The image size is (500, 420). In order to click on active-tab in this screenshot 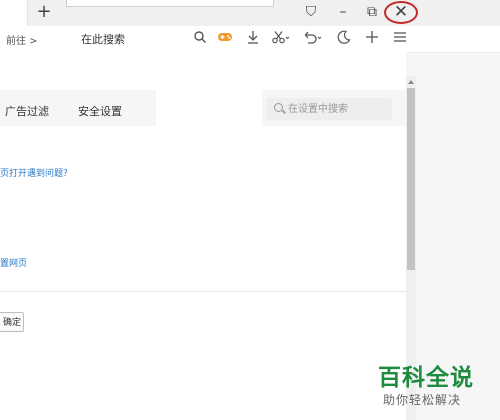, I will do `click(14, 13)`.